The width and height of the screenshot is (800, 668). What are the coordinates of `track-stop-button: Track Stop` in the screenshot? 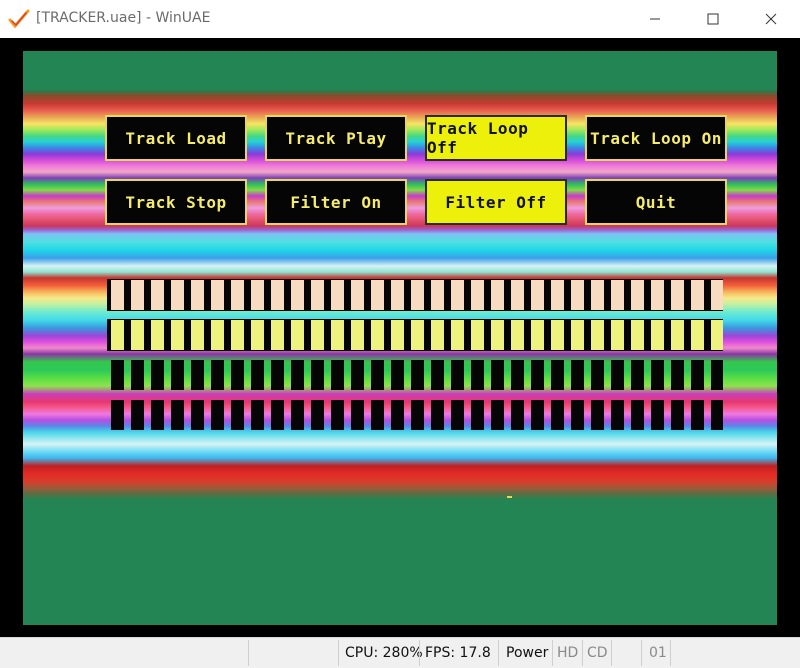 It's located at (176, 202).